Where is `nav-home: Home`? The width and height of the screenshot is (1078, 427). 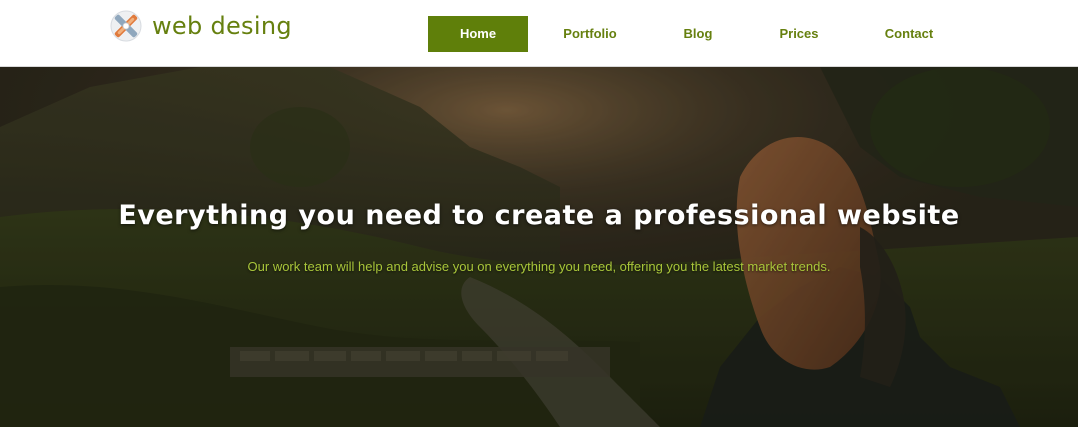
nav-home: Home is located at coordinates (478, 34).